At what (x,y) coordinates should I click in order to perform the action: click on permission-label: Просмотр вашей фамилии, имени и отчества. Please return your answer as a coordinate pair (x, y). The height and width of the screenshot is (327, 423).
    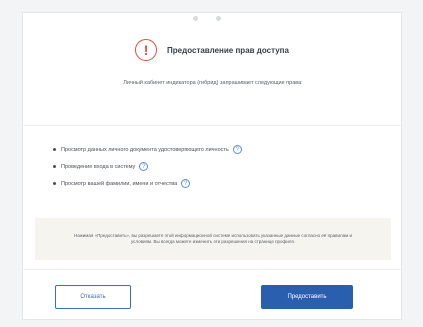
    Looking at the image, I should click on (119, 183).